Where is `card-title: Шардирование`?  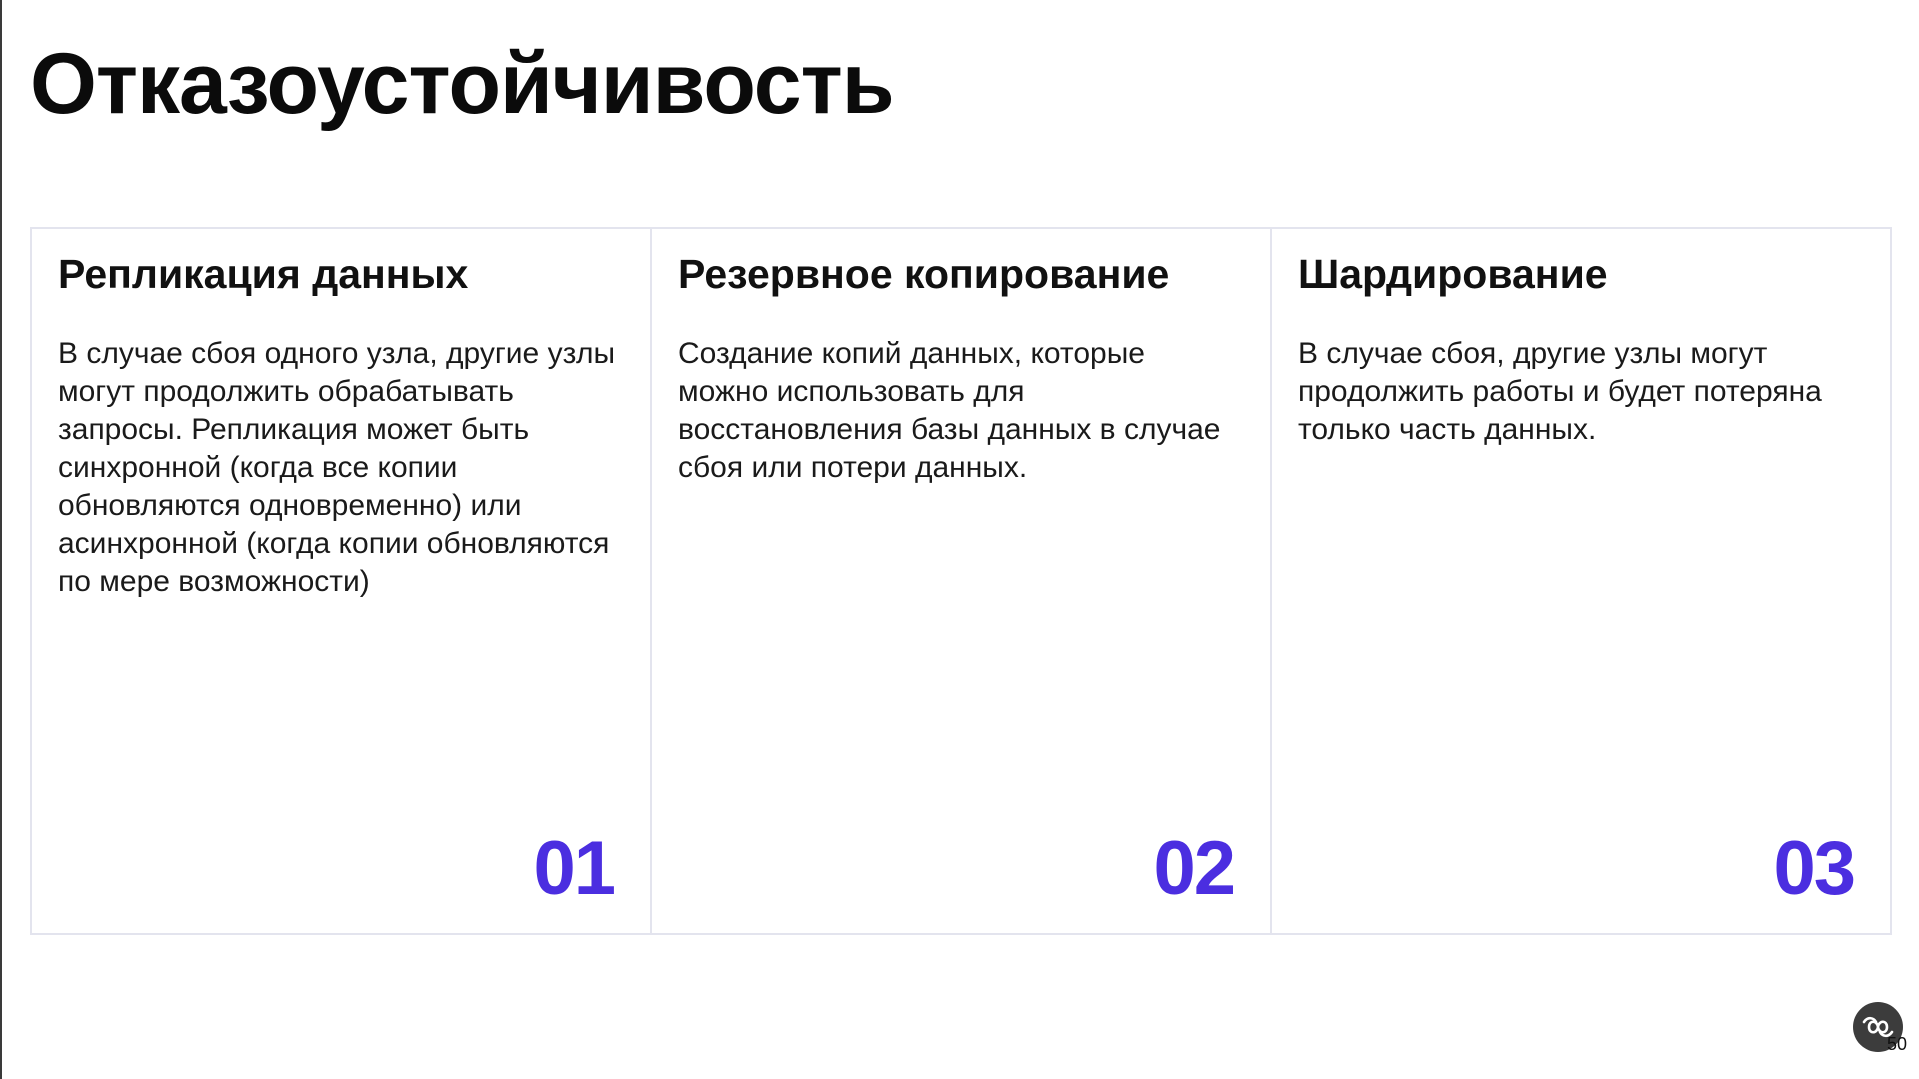 card-title: Шардирование is located at coordinates (1453, 274).